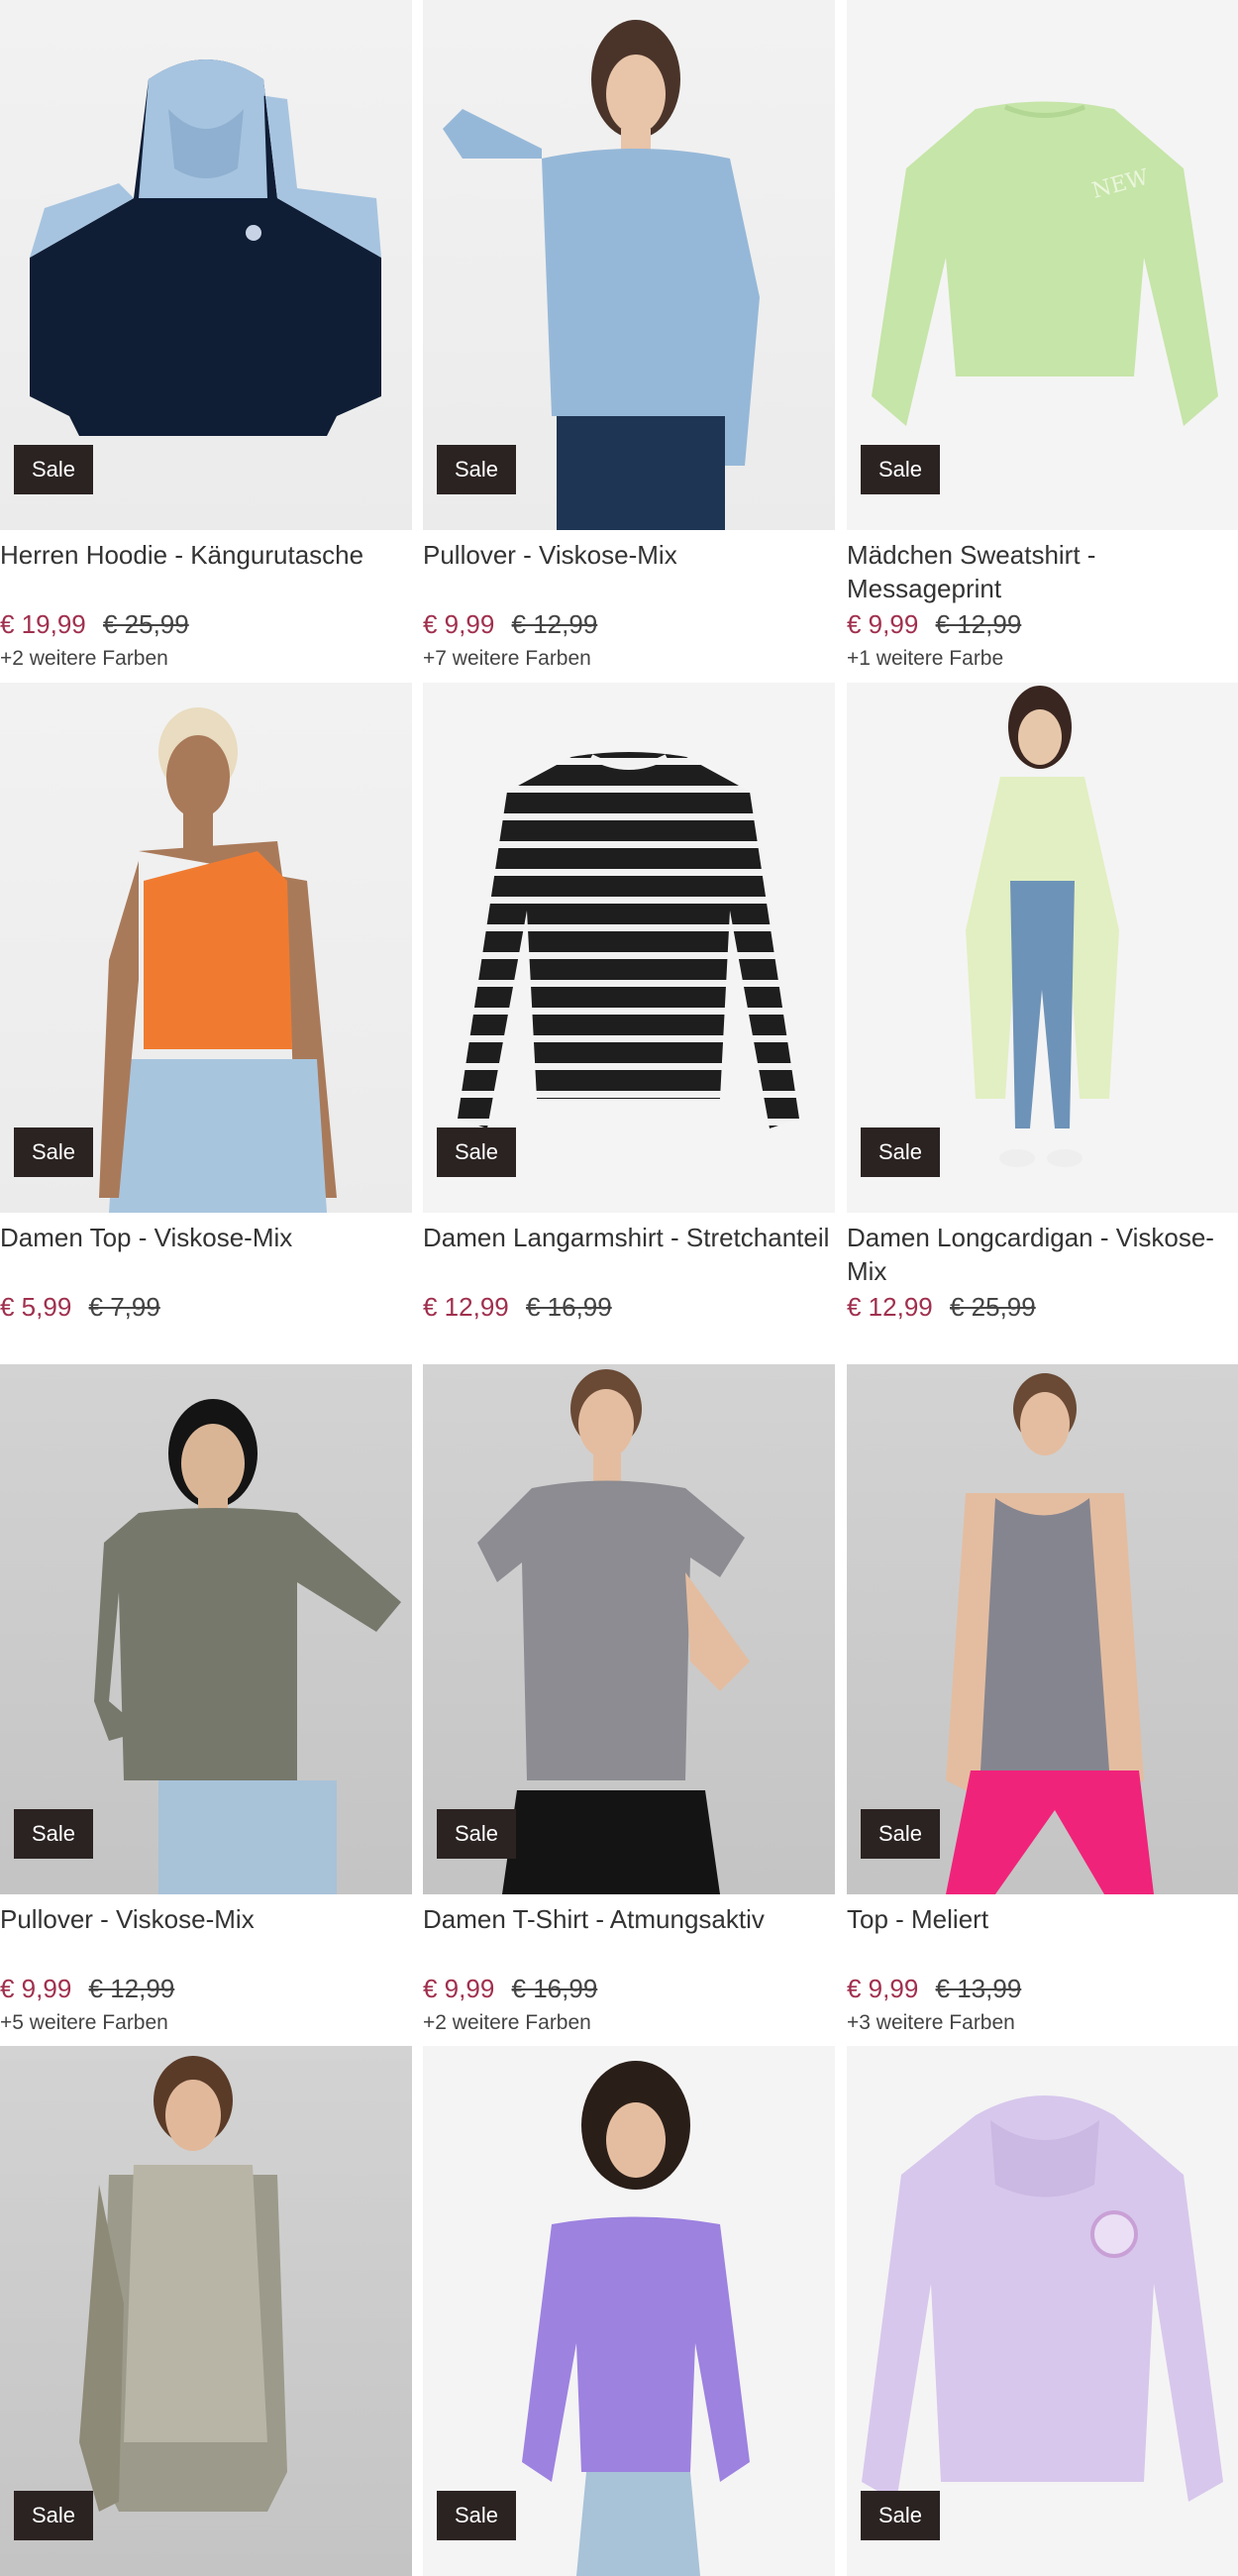  What do you see at coordinates (629, 1988) in the screenshot?
I see `price-row: € 9,99 € 16,99` at bounding box center [629, 1988].